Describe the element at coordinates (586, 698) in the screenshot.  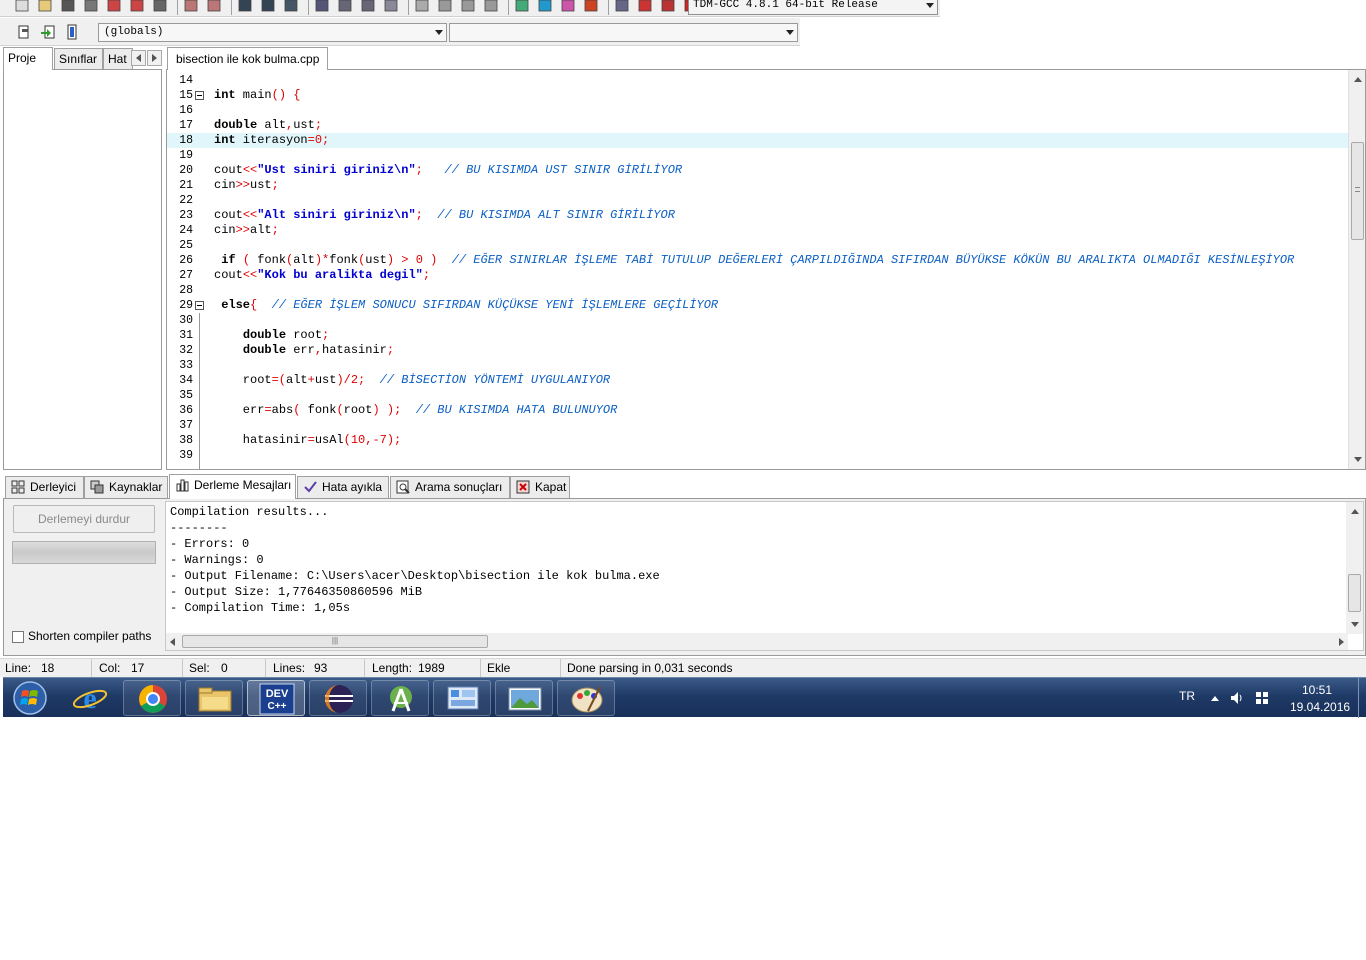
I see `taskbar-paint` at that location.